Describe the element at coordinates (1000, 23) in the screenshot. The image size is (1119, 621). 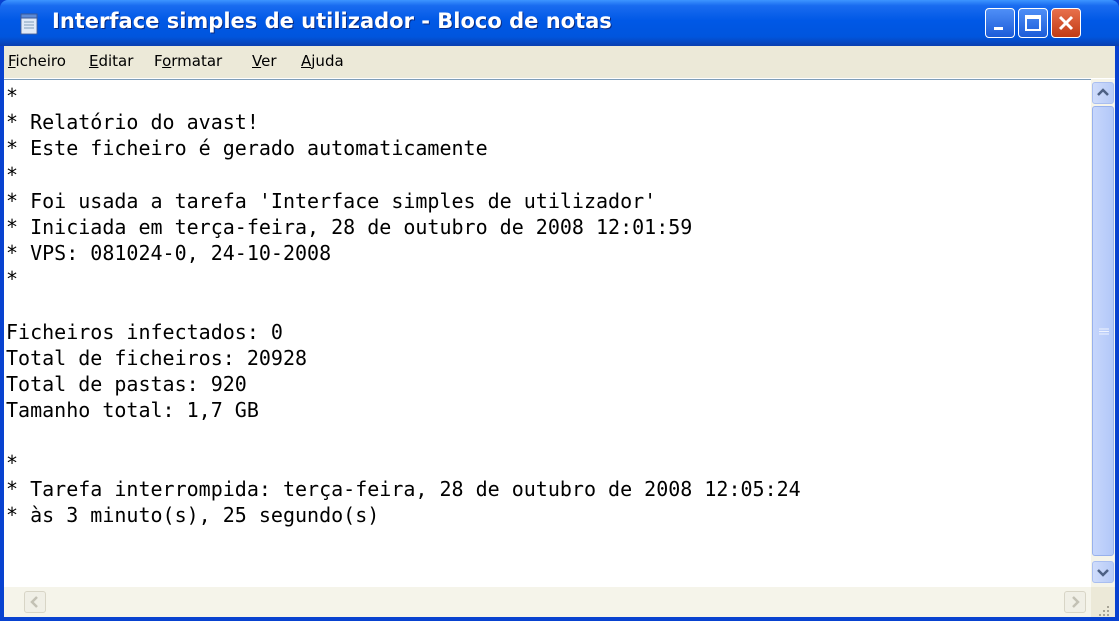
I see `minimize-button` at that location.